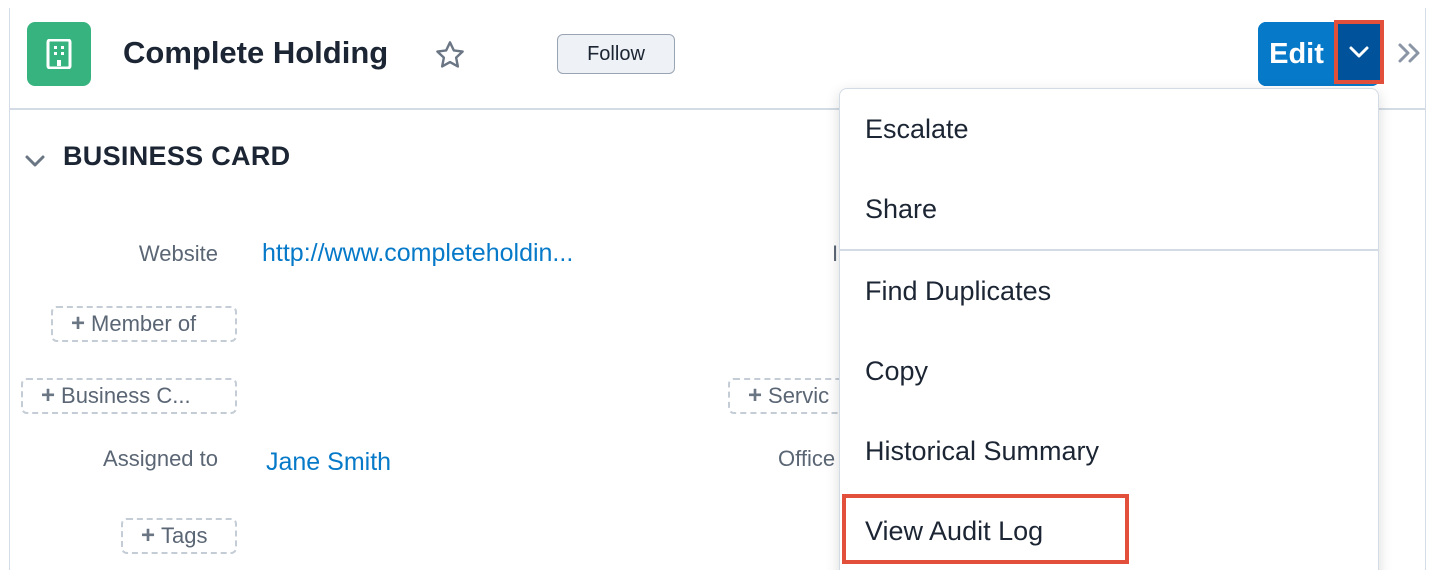  I want to click on add-tags-label: Tags, so click(184, 535).